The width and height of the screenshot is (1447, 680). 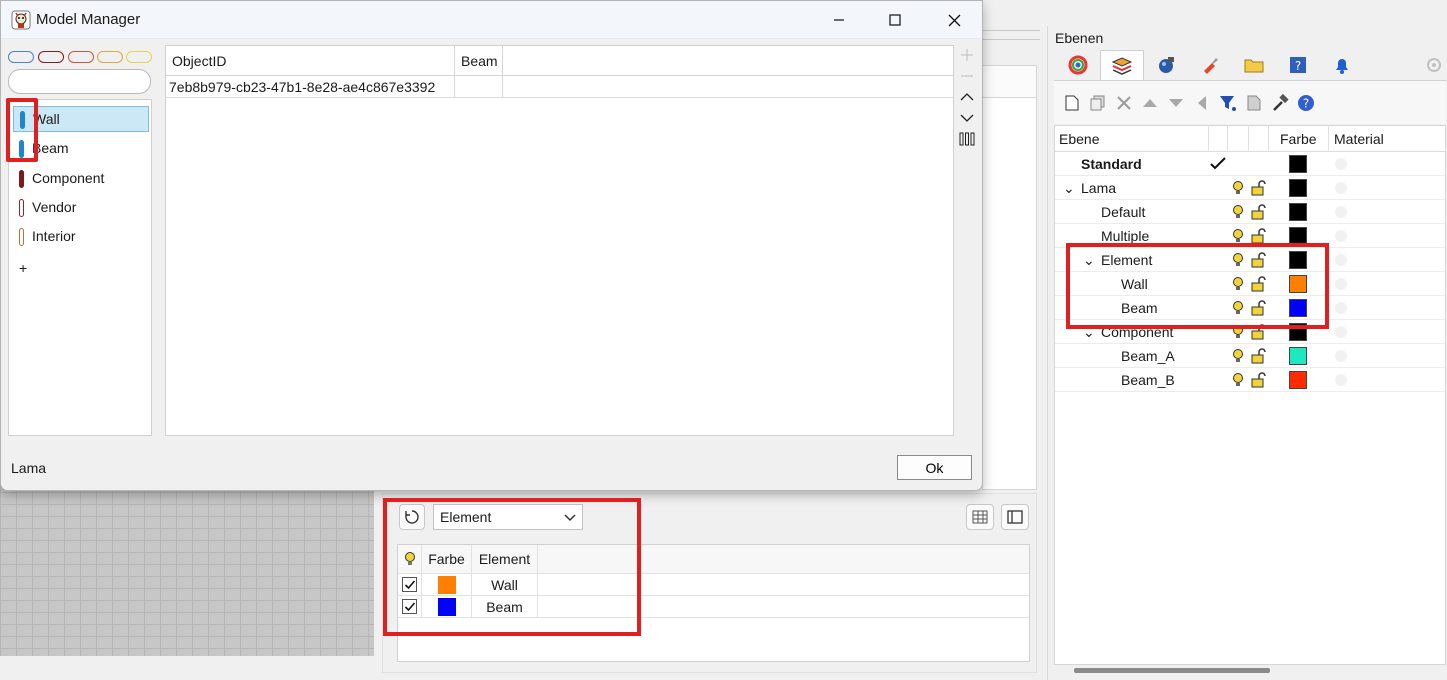 I want to click on help-circle-icon: ?, so click(x=1306, y=102).